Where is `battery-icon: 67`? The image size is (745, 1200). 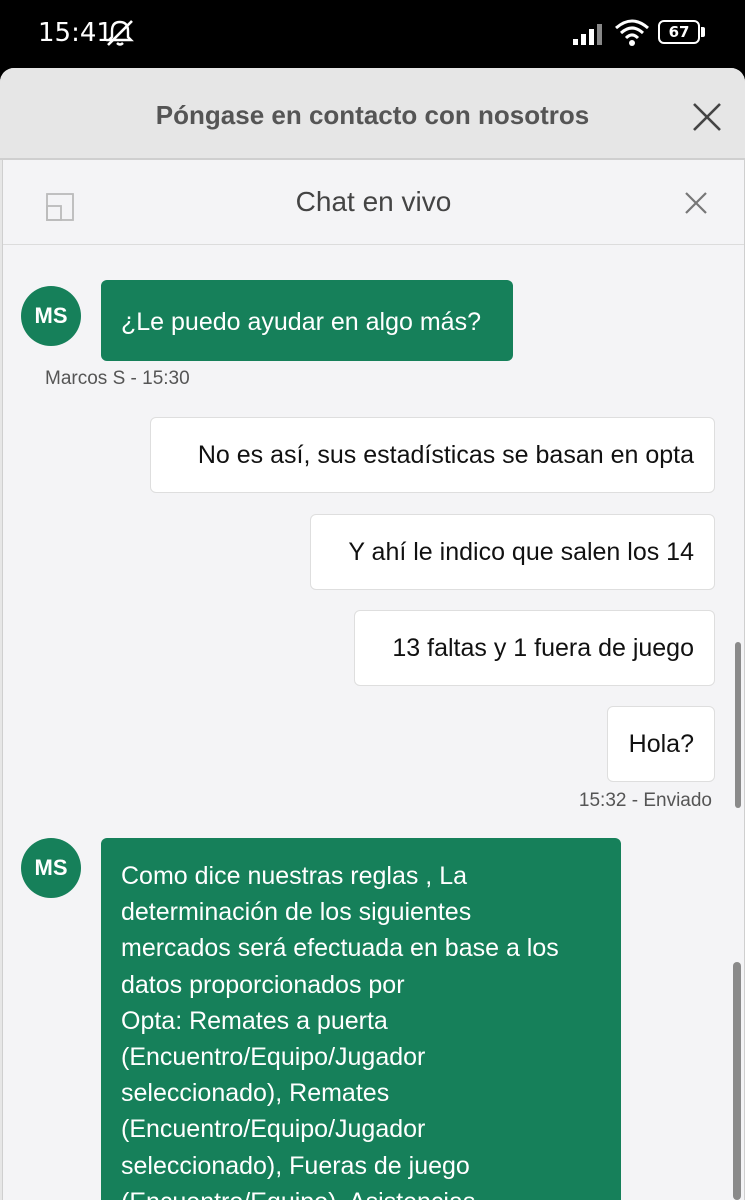
battery-icon: 67 is located at coordinates (683, 33).